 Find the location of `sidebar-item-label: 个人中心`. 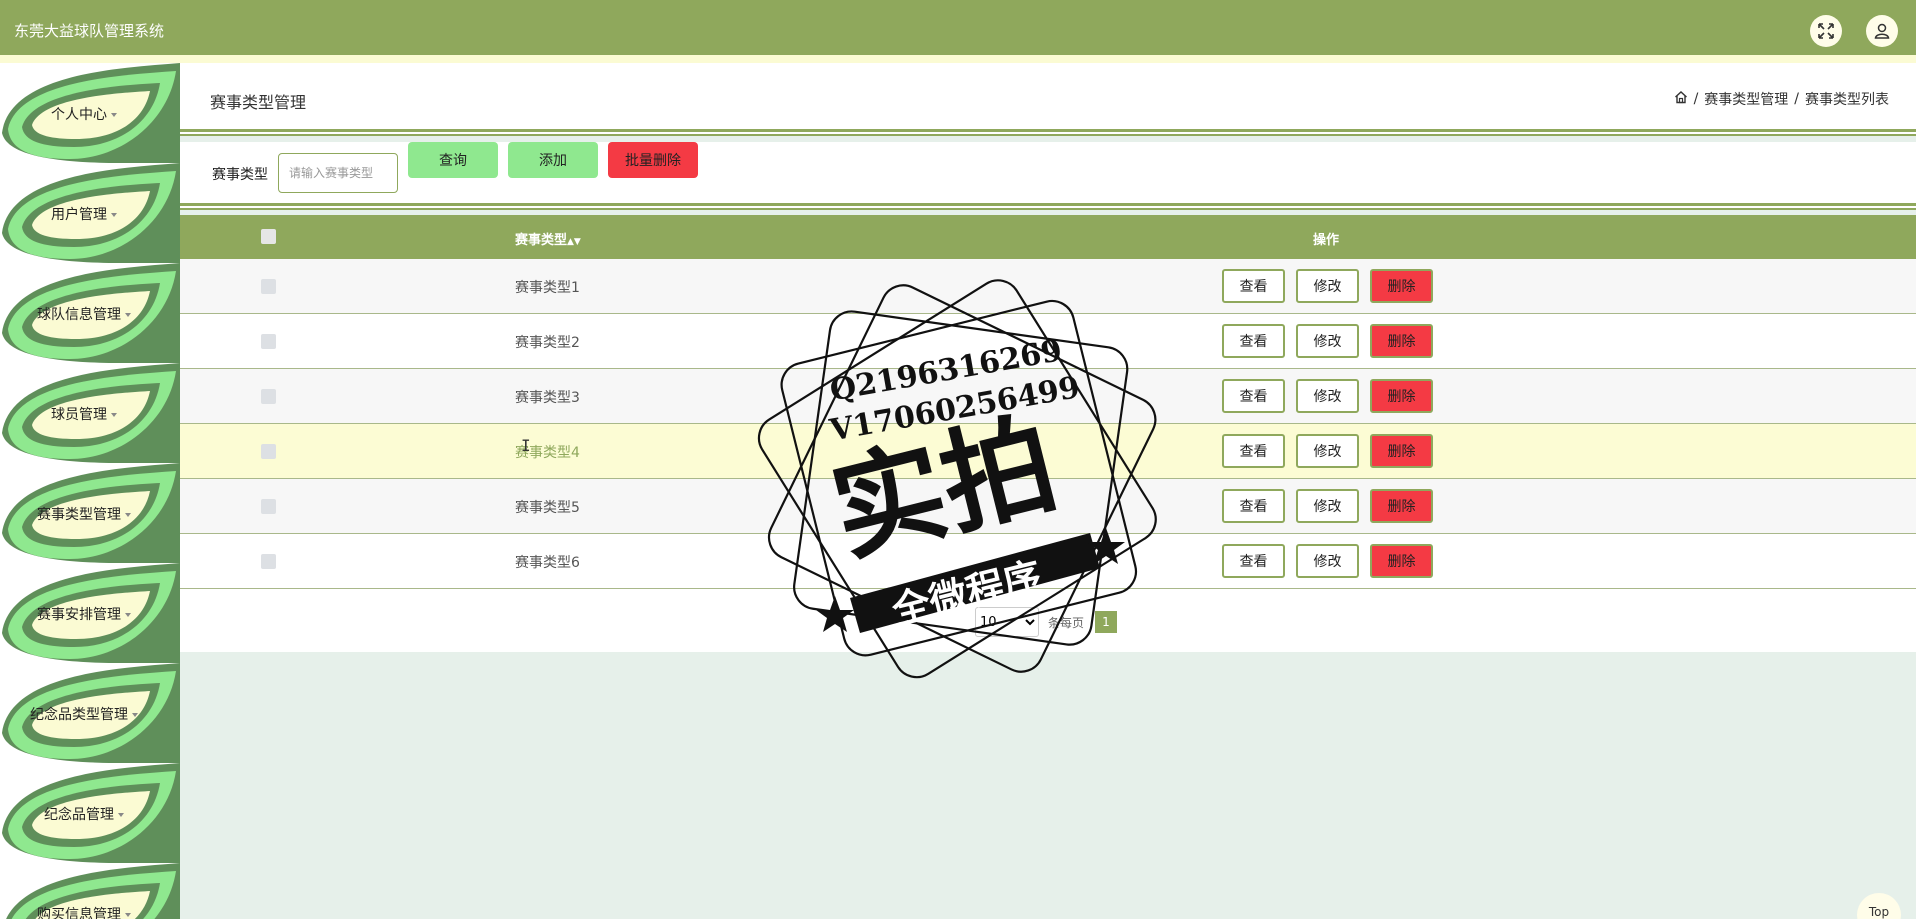

sidebar-item-label: 个人中心 is located at coordinates (84, 114).